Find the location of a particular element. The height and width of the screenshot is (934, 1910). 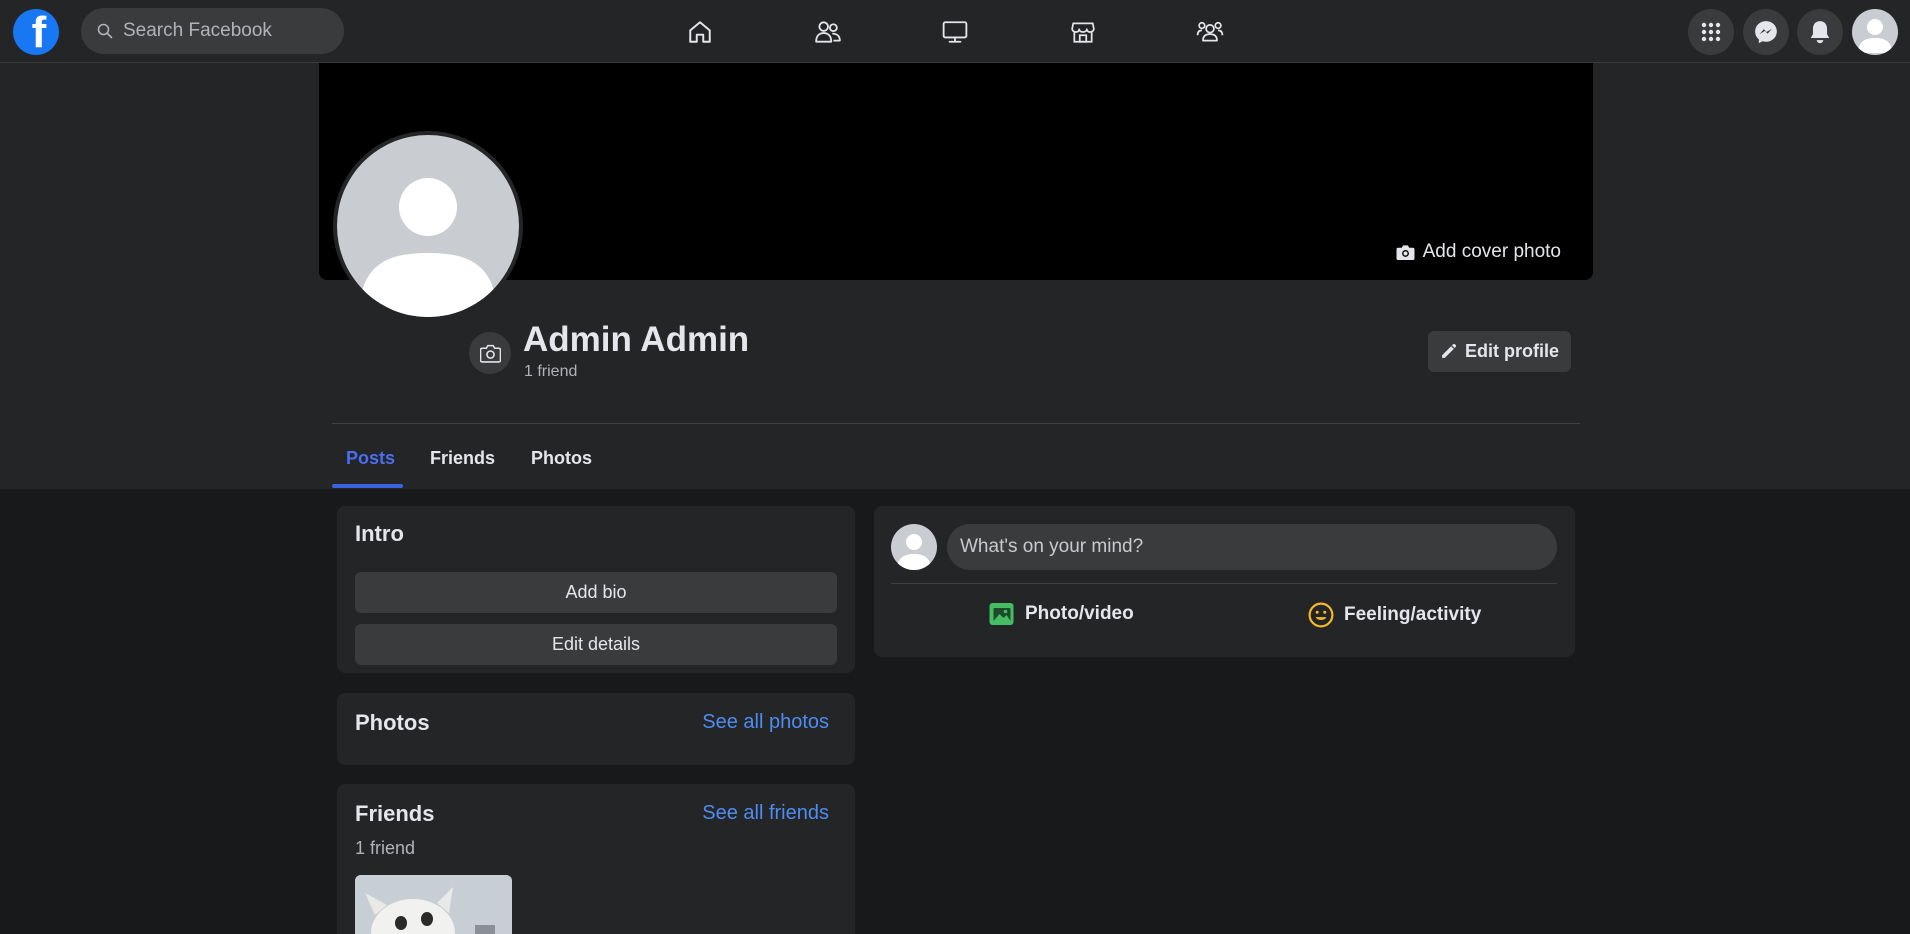

menu-button is located at coordinates (1711, 32).